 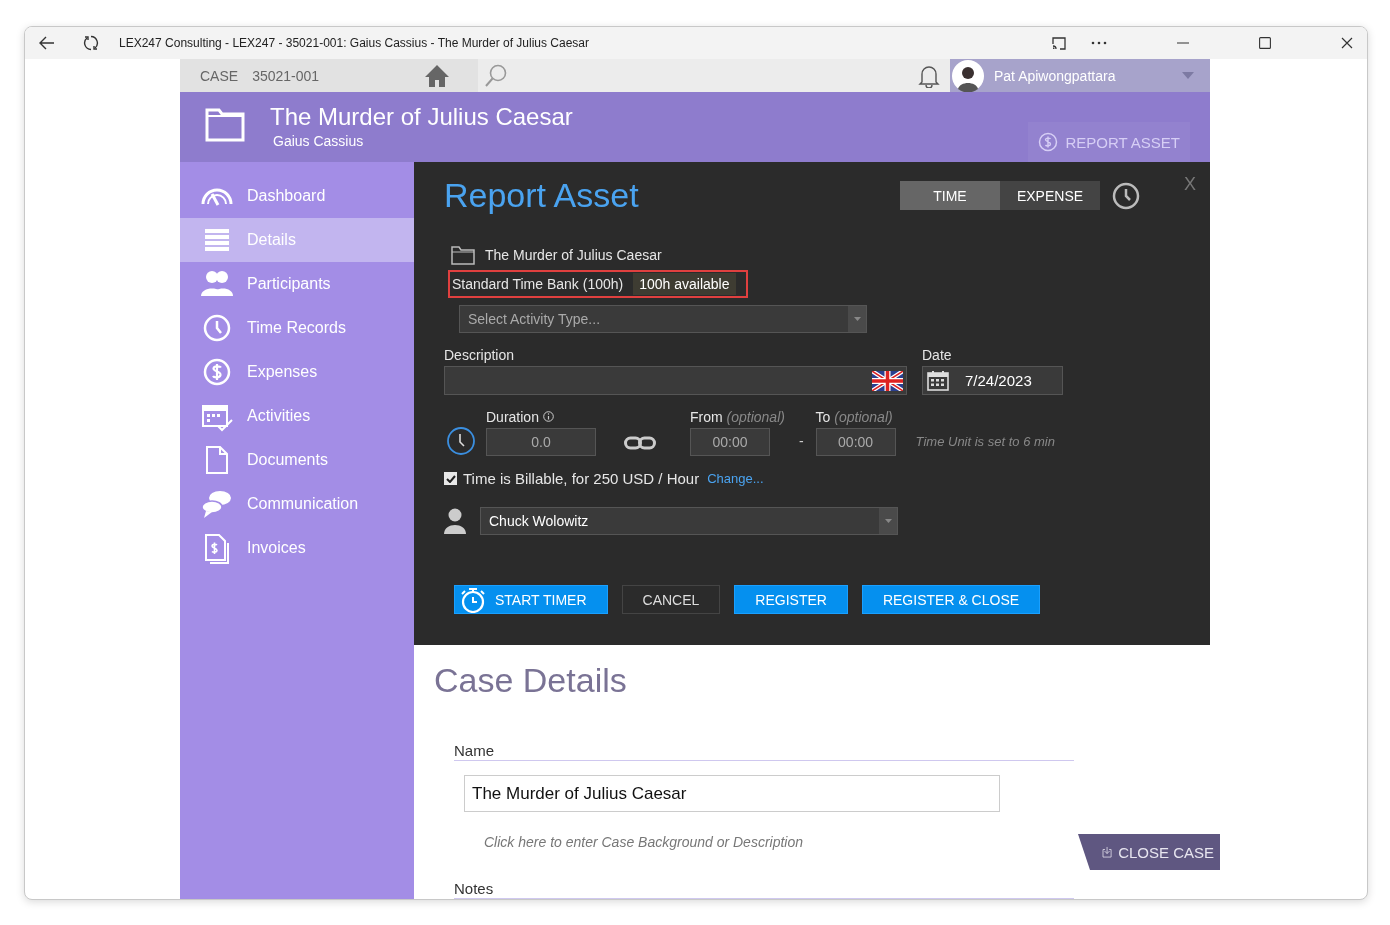 What do you see at coordinates (764, 889) in the screenshot?
I see `notes-label: Notes` at bounding box center [764, 889].